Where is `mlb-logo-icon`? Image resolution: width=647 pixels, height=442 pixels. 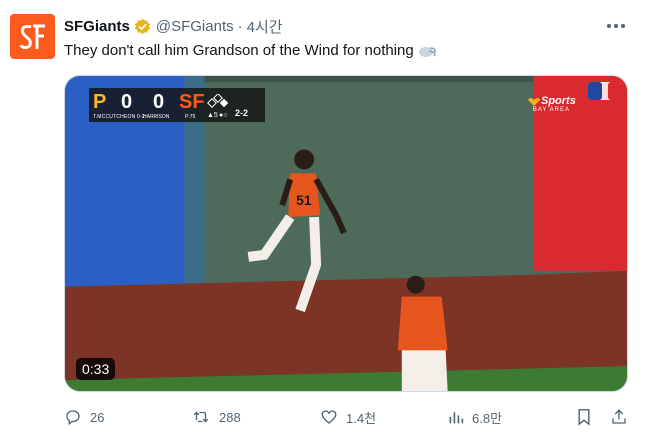 mlb-logo-icon is located at coordinates (605, 91).